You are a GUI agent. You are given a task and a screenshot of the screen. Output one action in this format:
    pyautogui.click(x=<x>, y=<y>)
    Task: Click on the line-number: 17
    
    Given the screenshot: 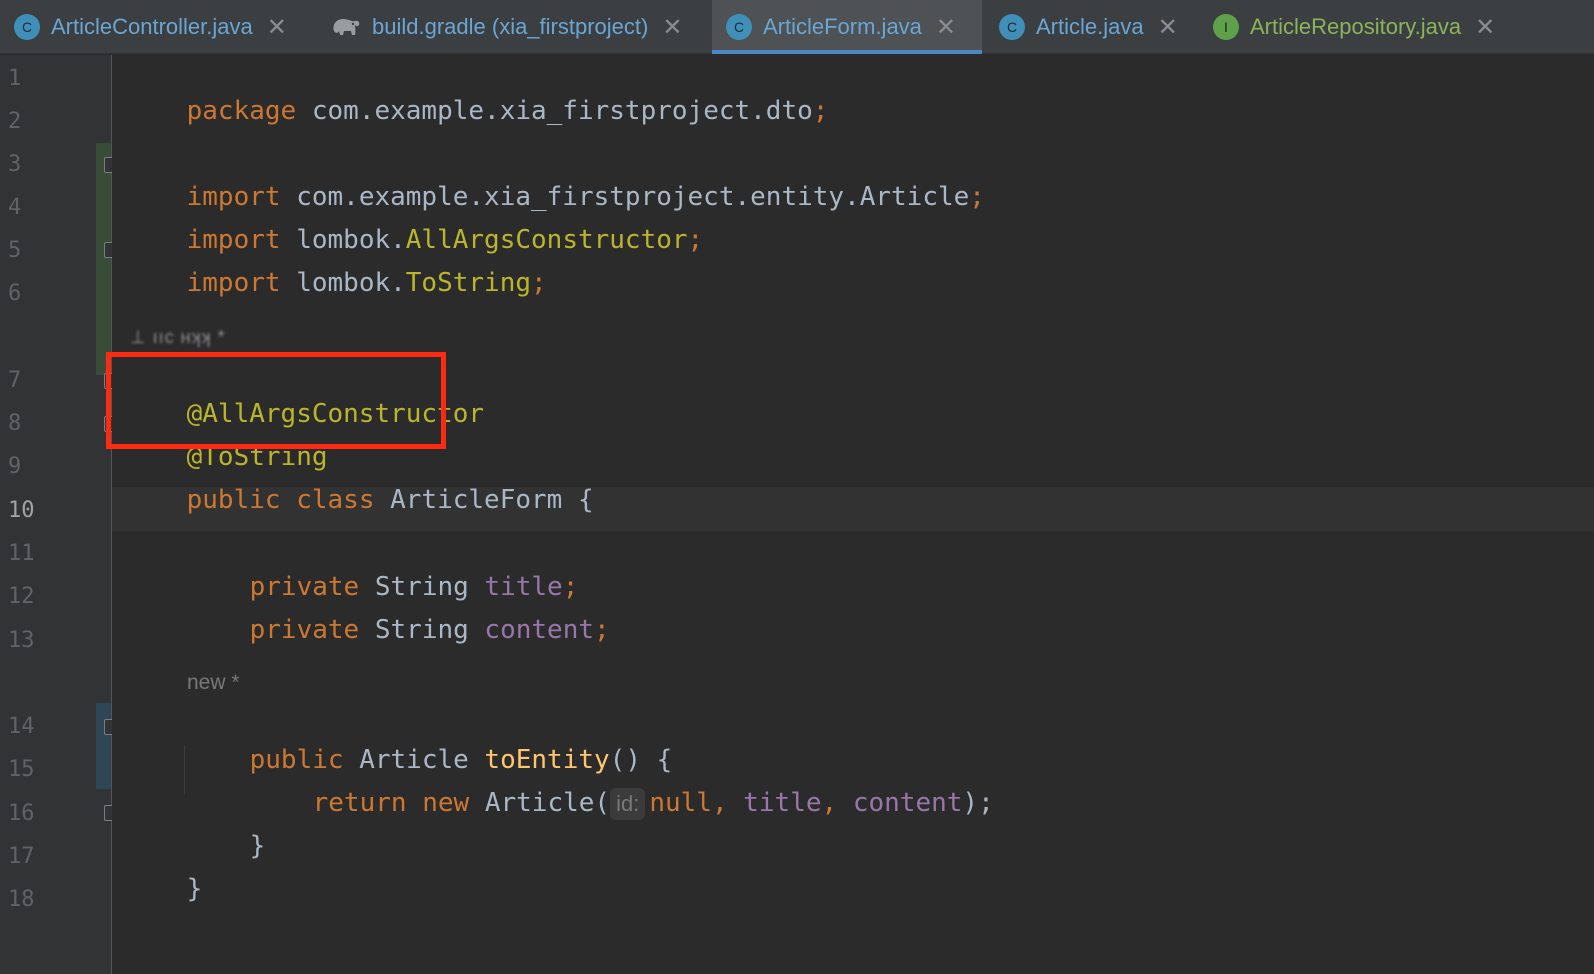 What is the action you would take?
    pyautogui.click(x=21, y=856)
    